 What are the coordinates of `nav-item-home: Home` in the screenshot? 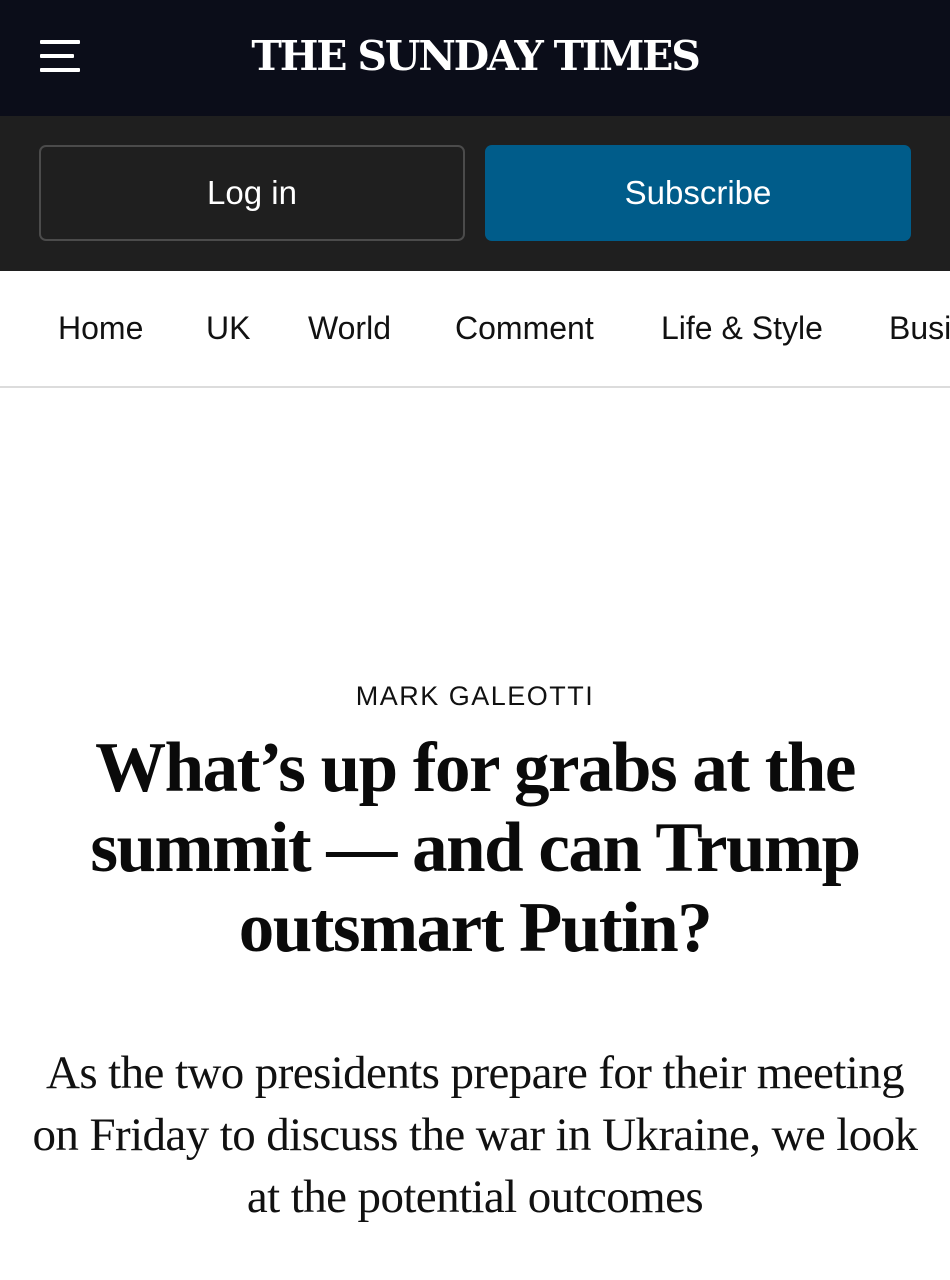 It's located at (100, 328).